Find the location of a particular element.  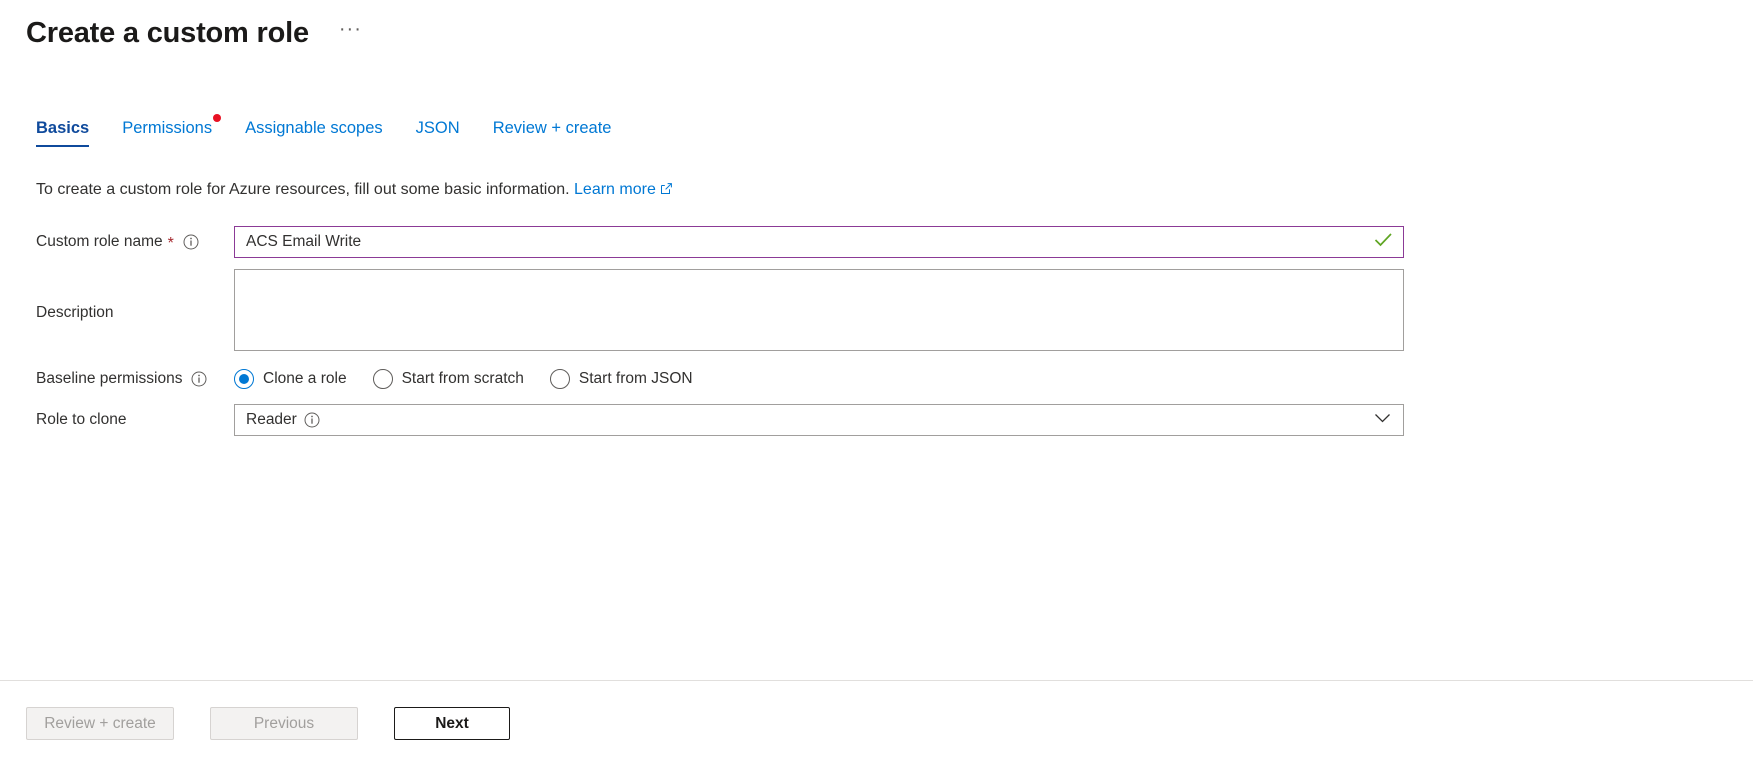

tab-basics-label: Basics is located at coordinates (63, 128).